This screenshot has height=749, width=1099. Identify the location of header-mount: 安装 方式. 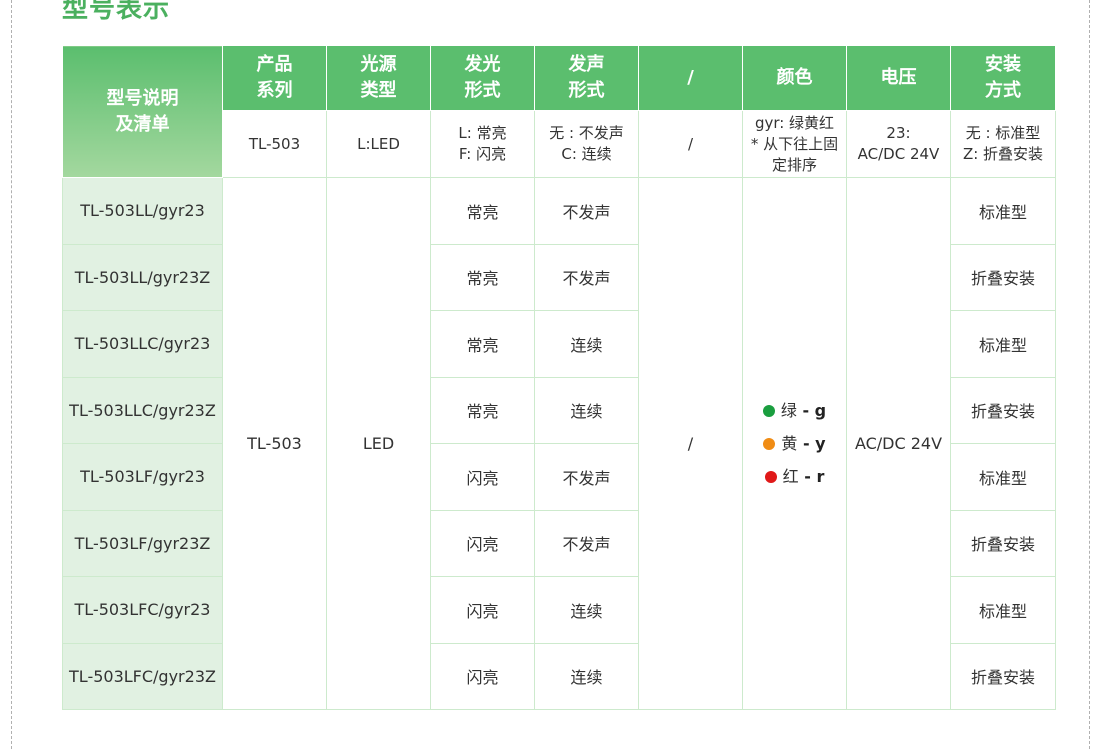
(1003, 78).